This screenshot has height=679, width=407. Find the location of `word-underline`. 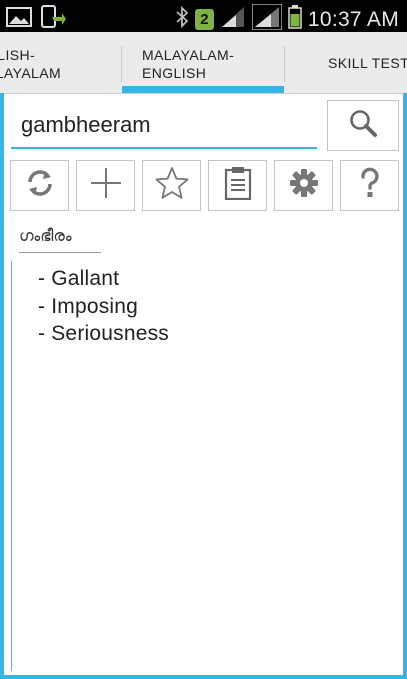

word-underline is located at coordinates (60, 252).